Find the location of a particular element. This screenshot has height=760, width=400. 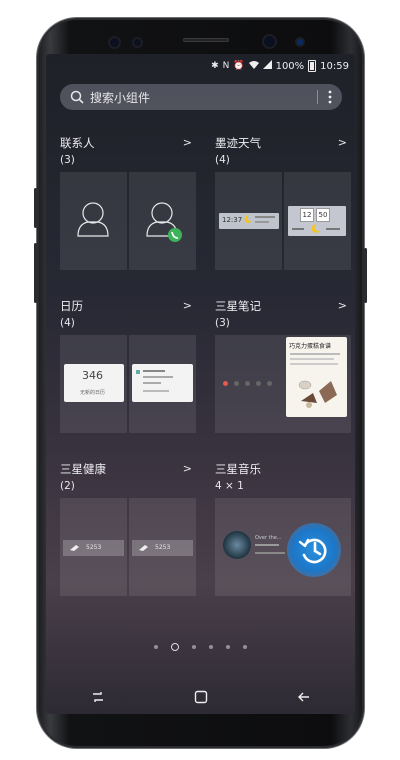

widget-group-health: 三星健康 (2) > 5253 5253 is located at coordinates (128, 529).